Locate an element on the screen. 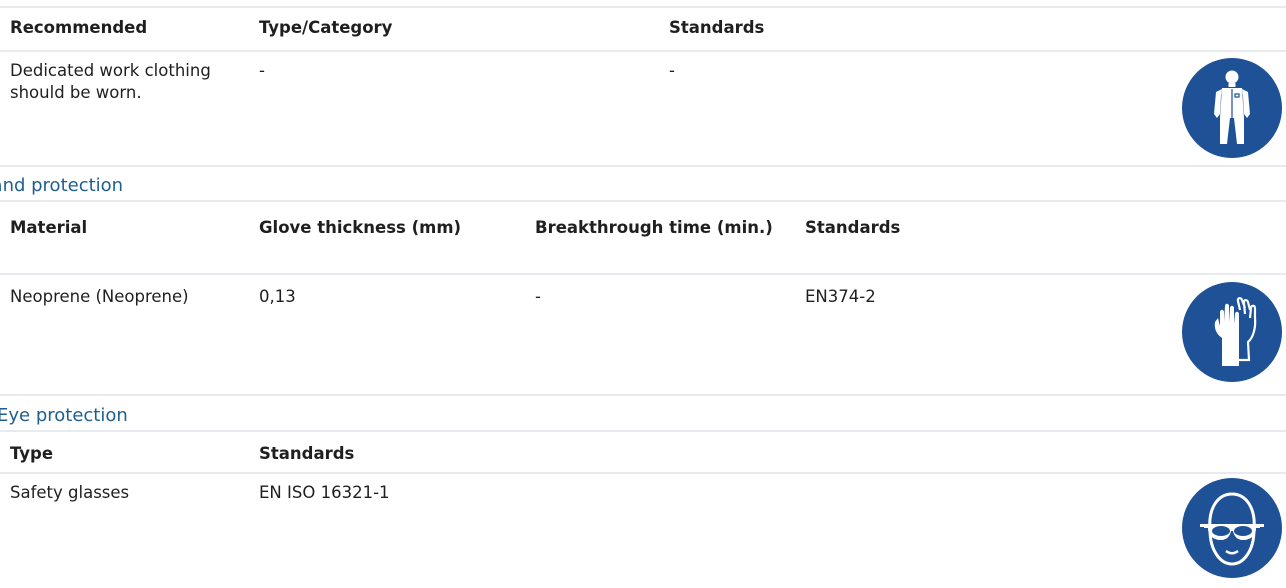  cell-standards: EN ISO 16321-1 is located at coordinates (324, 492).